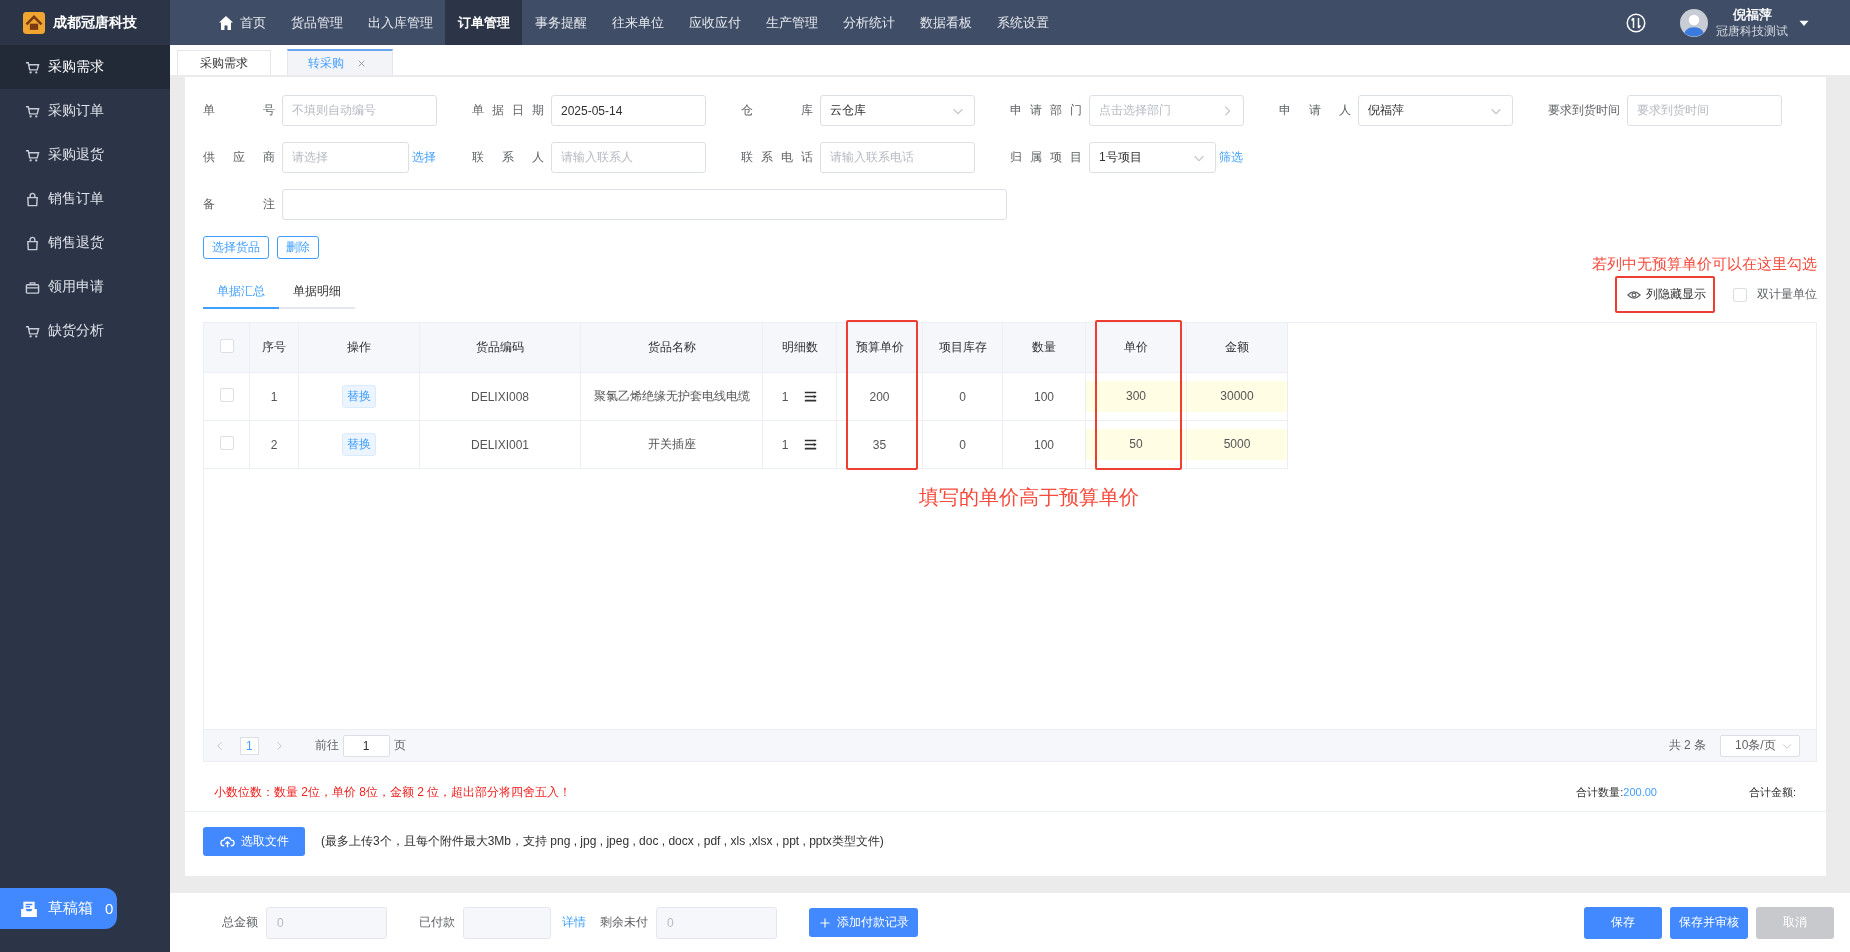  Describe the element at coordinates (602, 841) in the screenshot. I see `upload-hint: (最多上传3个，且每个附件最大3Mb，支持 png , jpg , jpeg , doc , docx , pdf , xls ,xlsx , ppt , pptx类型文件)` at that location.